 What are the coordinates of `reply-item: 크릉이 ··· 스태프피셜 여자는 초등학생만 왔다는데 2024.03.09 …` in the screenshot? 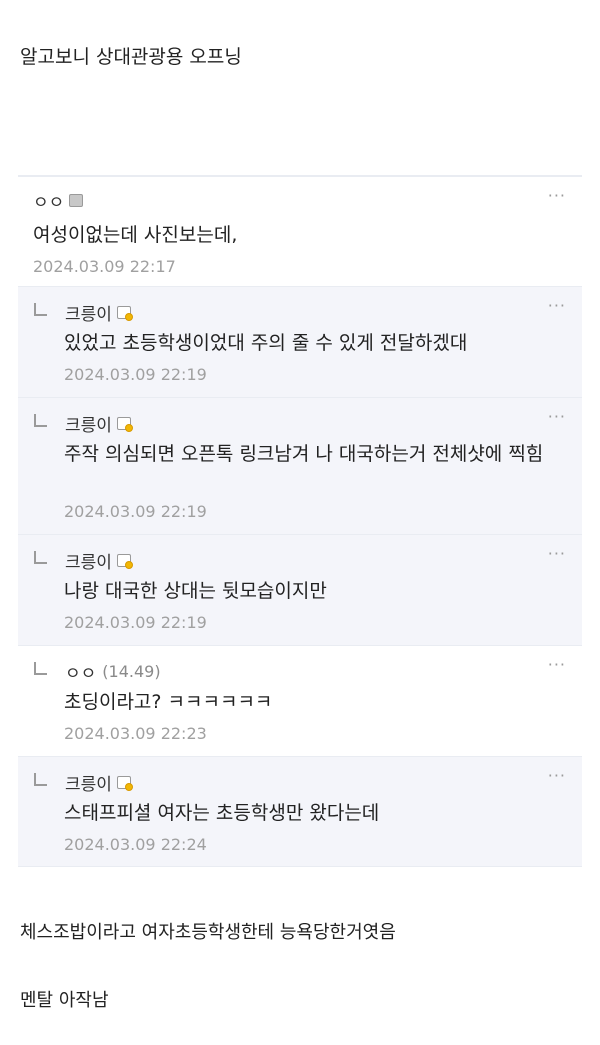 It's located at (300, 812).